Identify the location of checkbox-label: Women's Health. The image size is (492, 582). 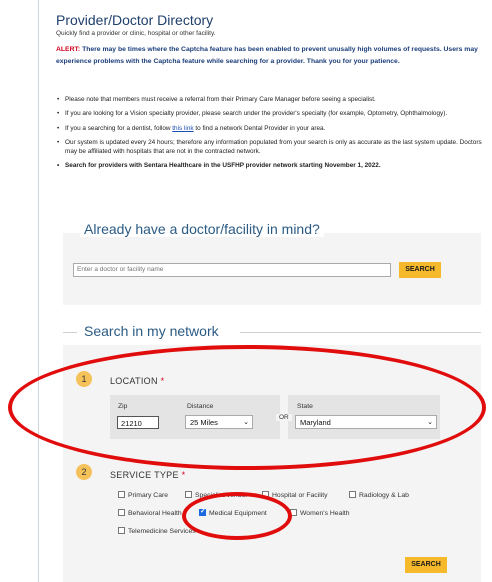
(325, 513).